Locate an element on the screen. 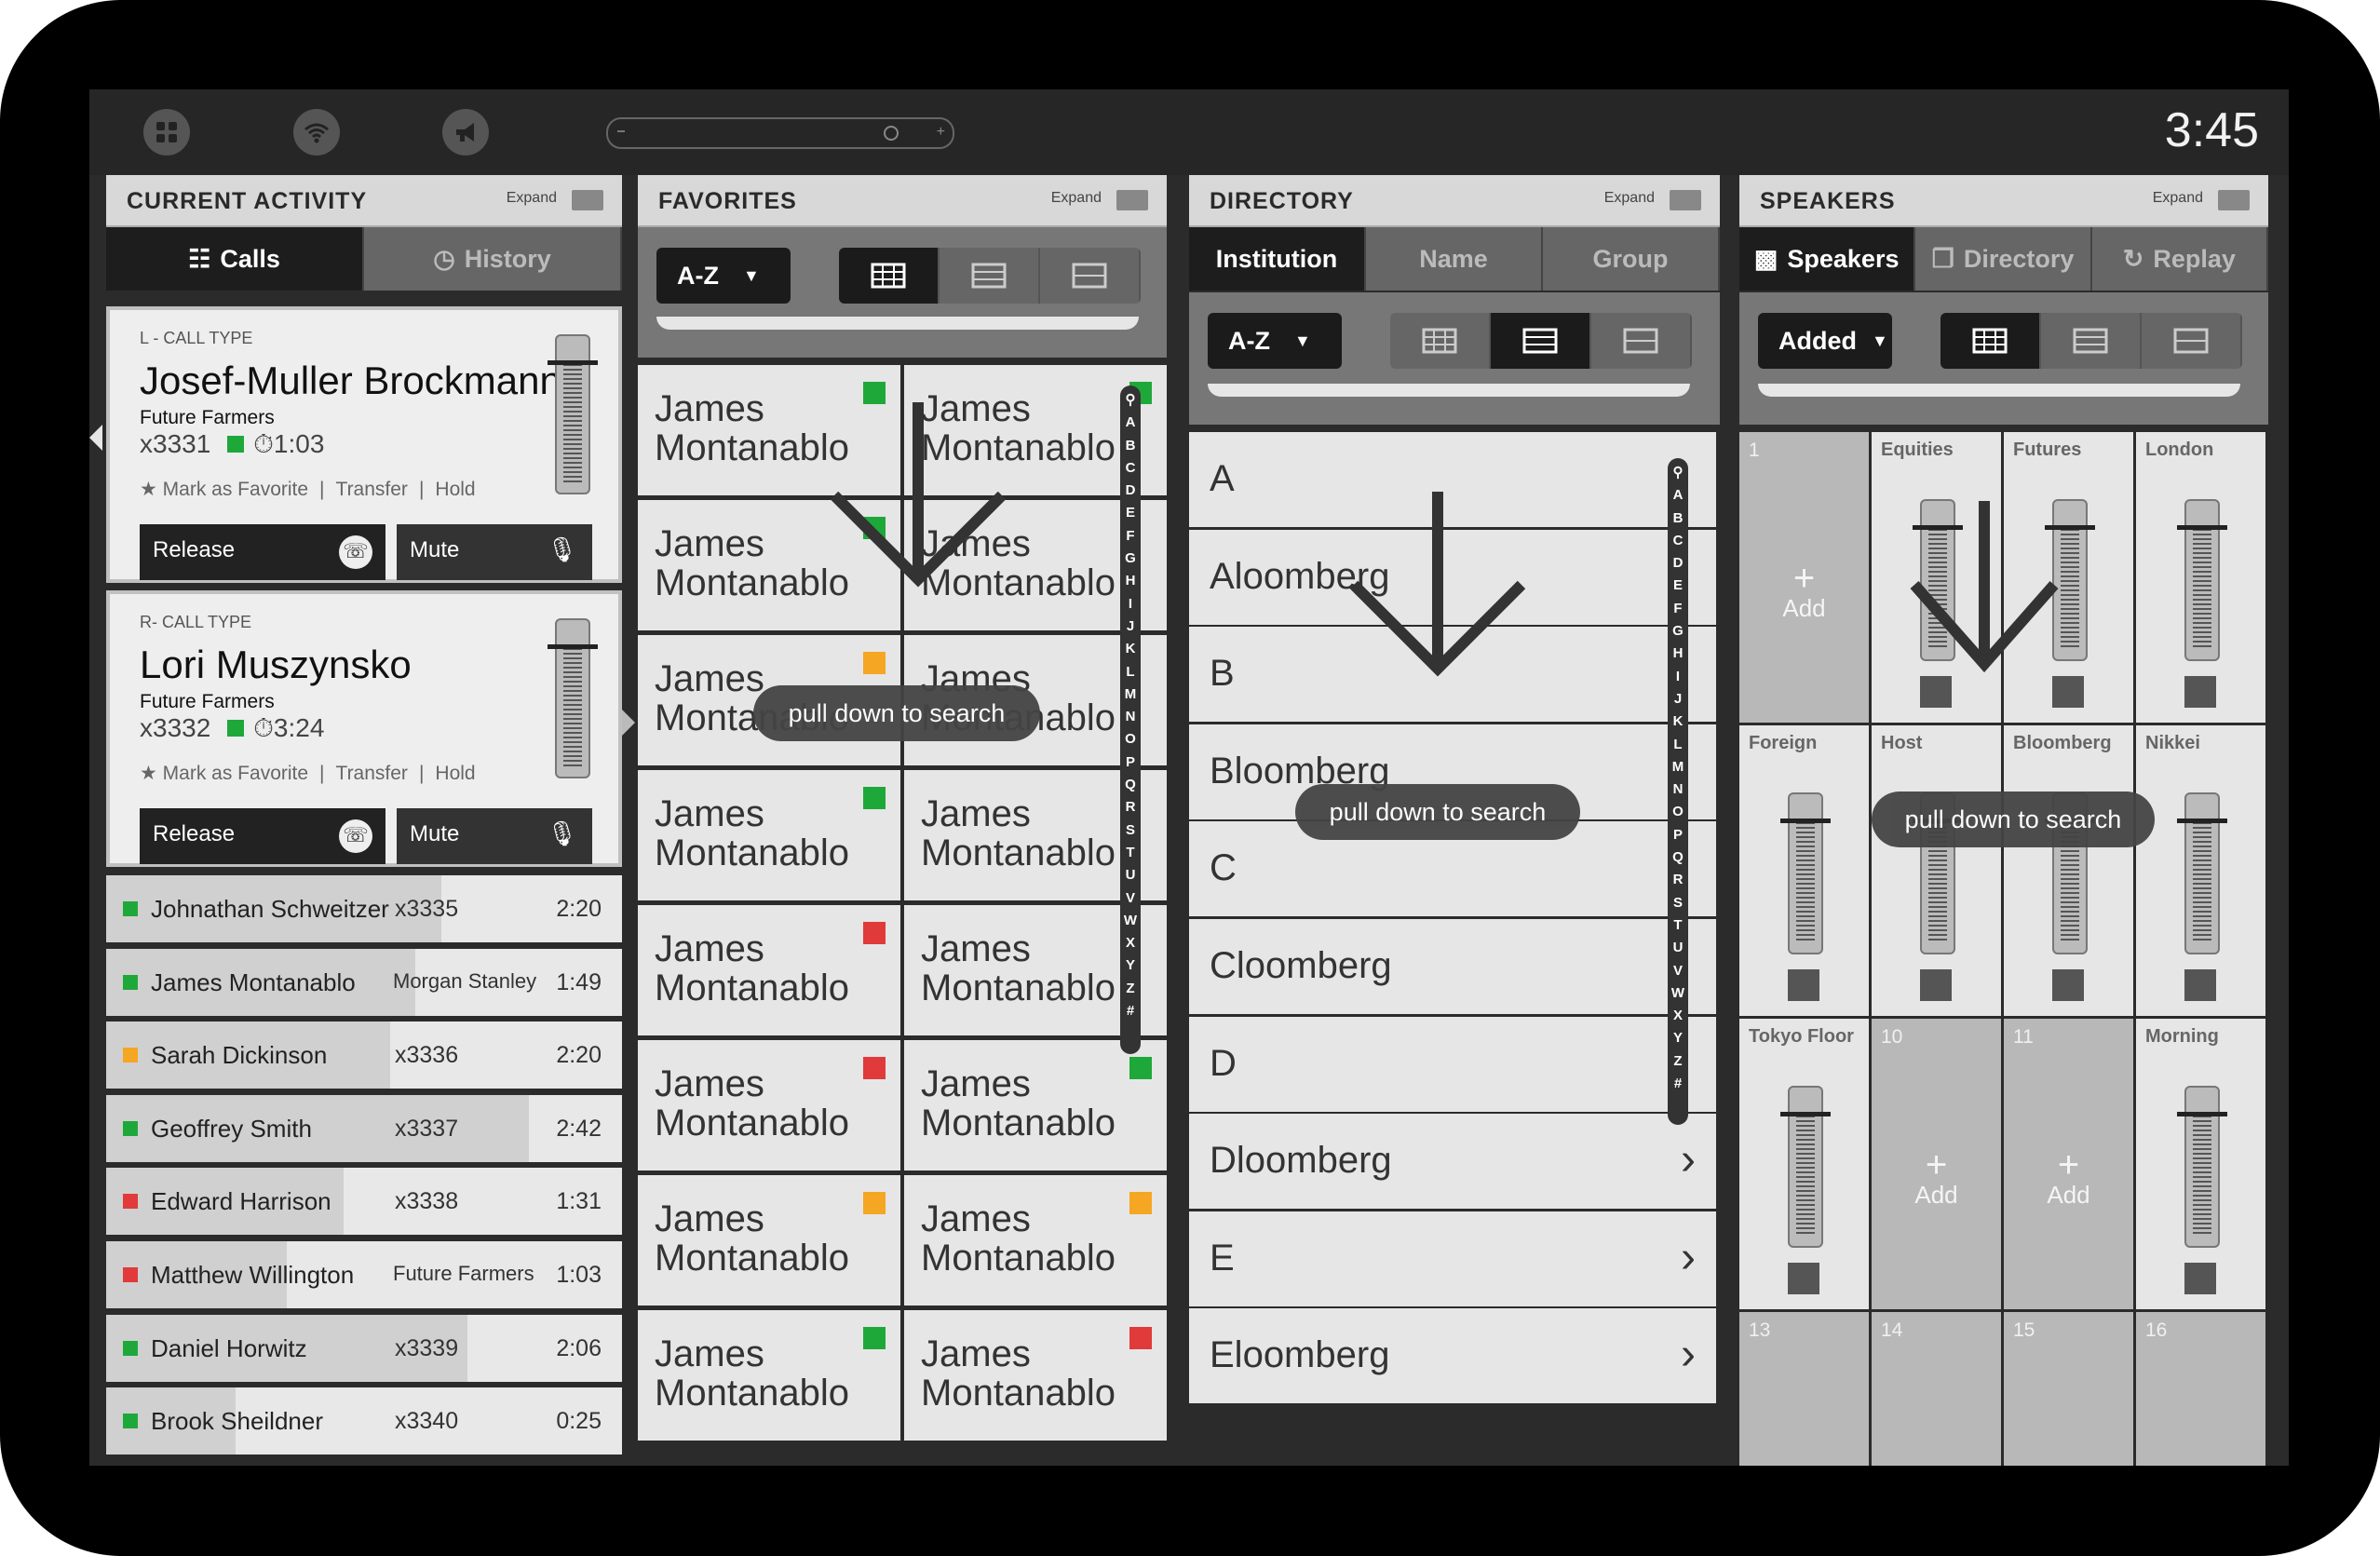  mark-favorite-link: Mark as Favorite is located at coordinates (235, 489).